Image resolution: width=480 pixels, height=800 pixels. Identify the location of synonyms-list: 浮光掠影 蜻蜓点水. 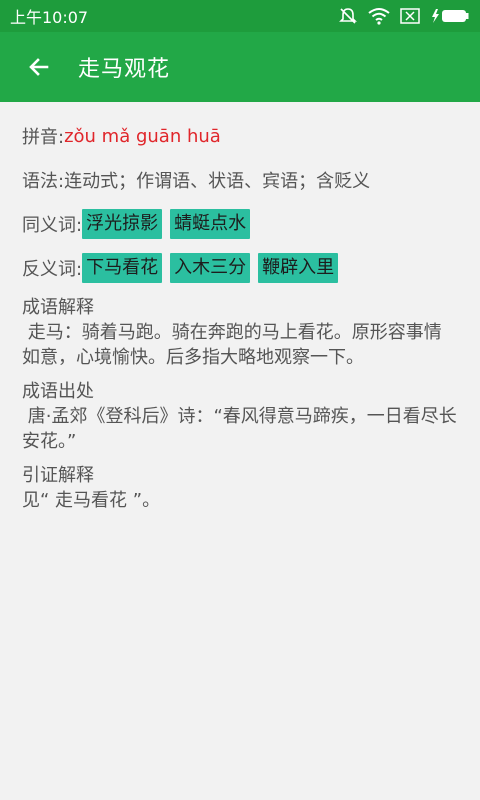
(170, 224).